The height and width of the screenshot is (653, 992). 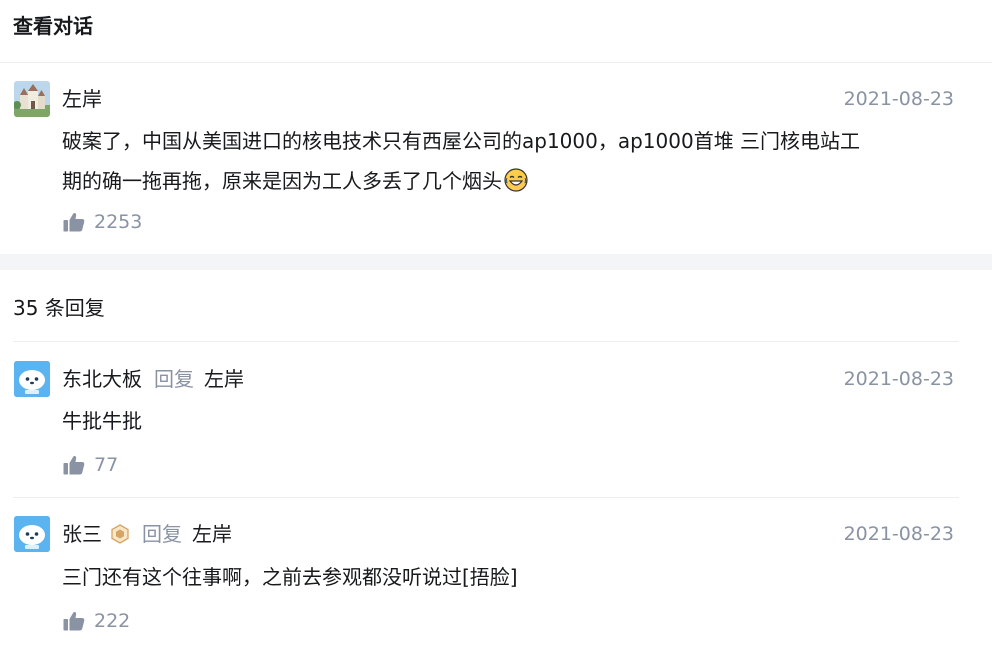 I want to click on replies-count: 35 条回复, so click(x=59, y=308).